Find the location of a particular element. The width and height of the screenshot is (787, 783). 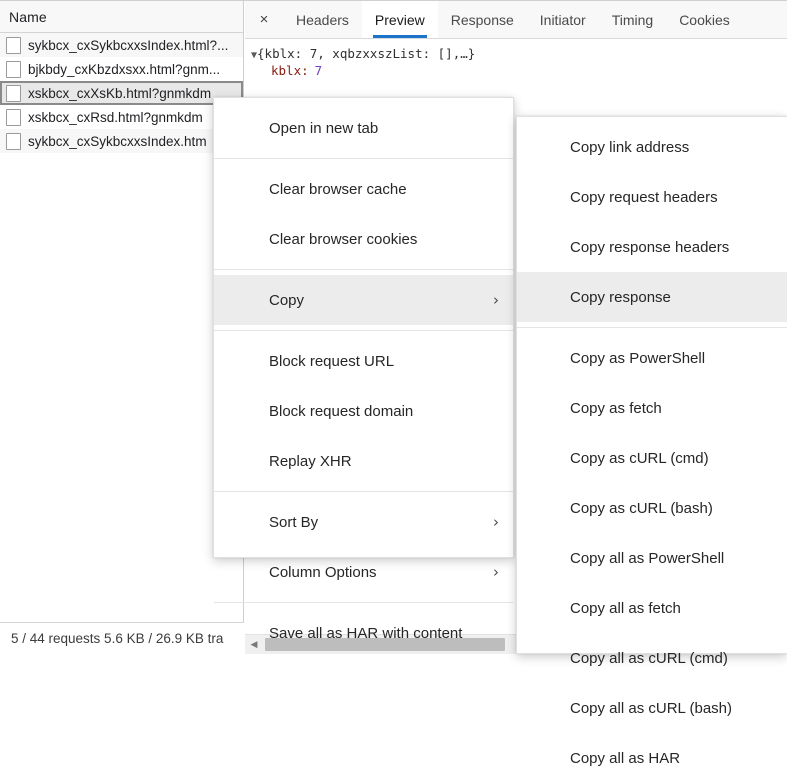

json-root-line: ▼{kblx: 7, xqbzxxszList: [],…} is located at coordinates (516, 53).